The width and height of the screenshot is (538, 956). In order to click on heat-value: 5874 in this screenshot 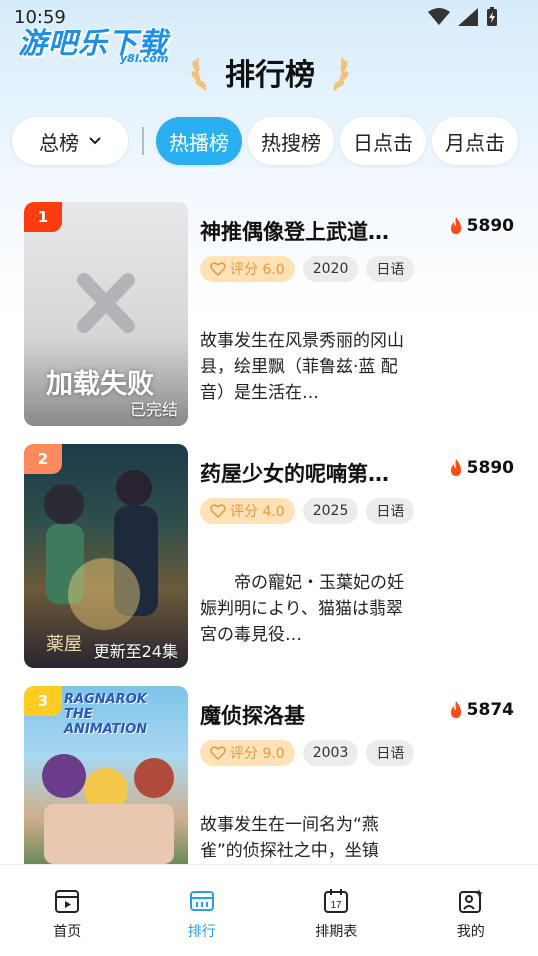, I will do `click(490, 710)`.